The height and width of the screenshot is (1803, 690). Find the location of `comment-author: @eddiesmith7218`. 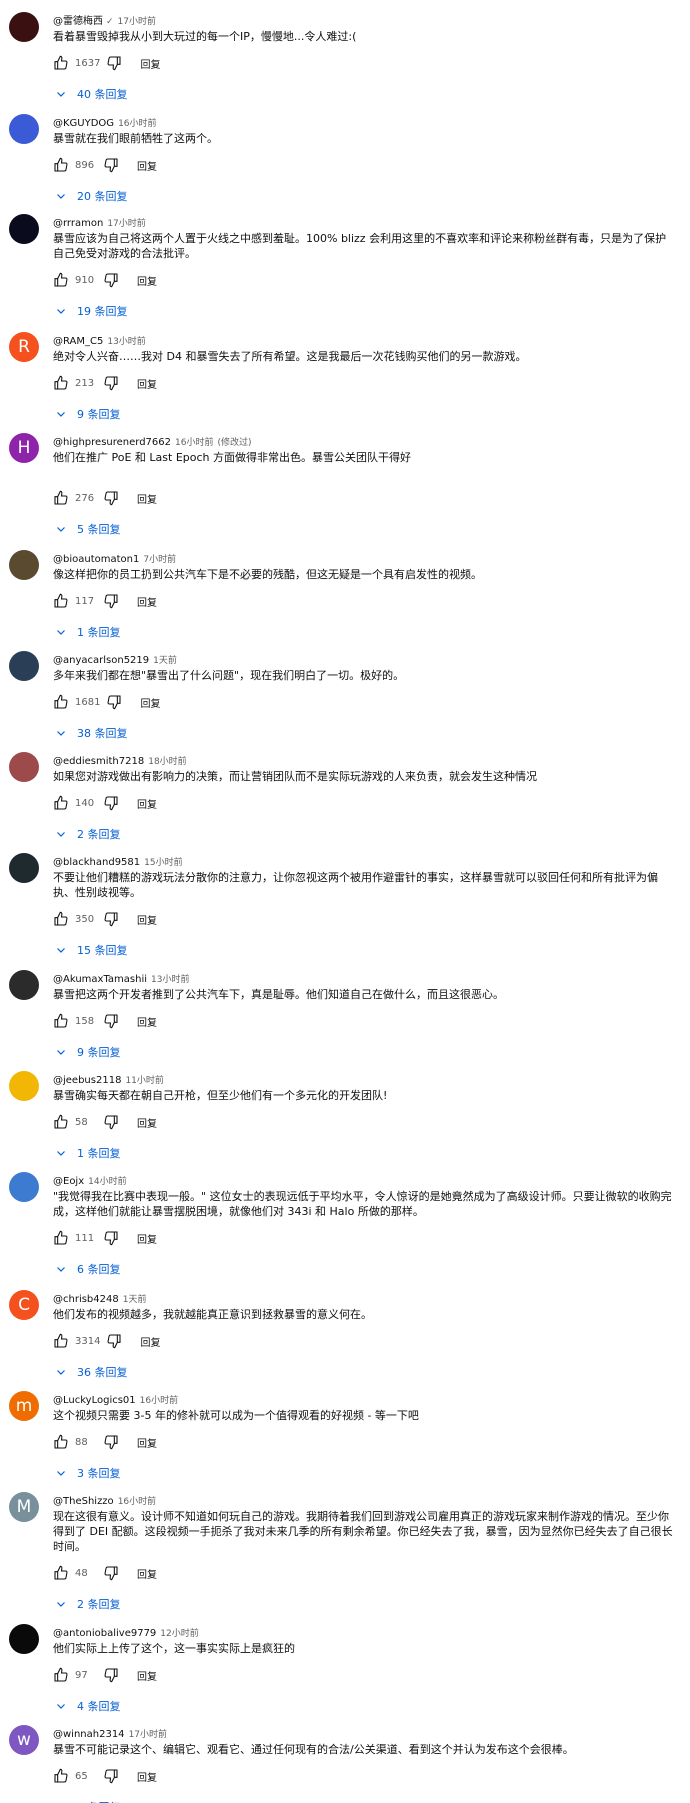

comment-author: @eddiesmith7218 is located at coordinates (98, 761).